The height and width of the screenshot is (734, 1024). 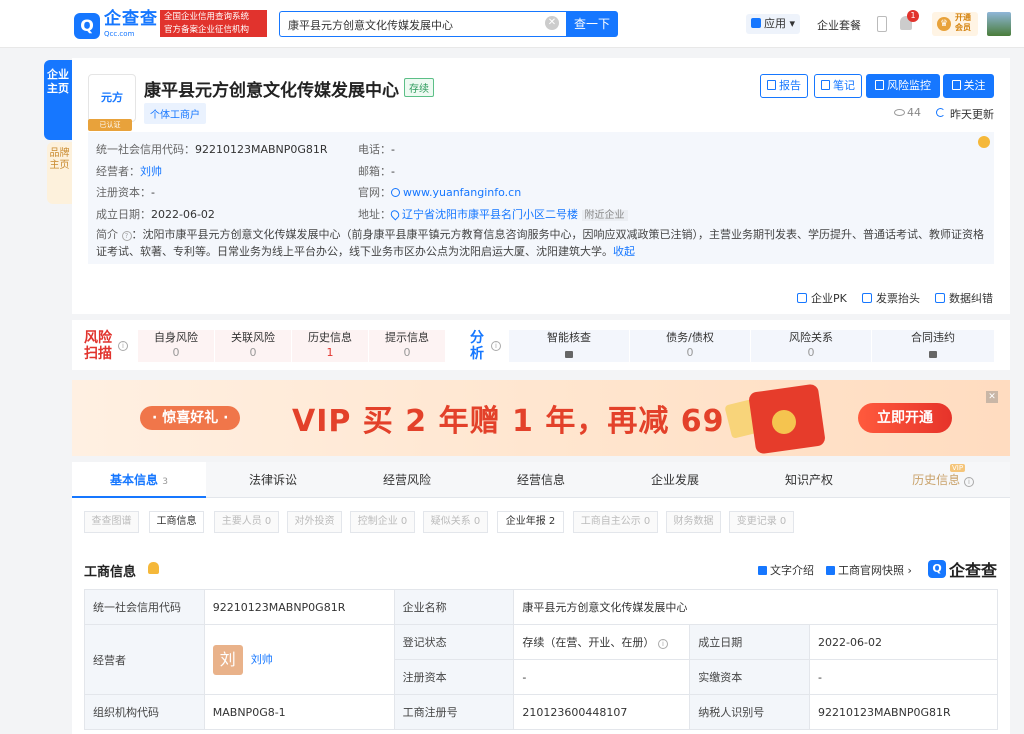 What do you see at coordinates (112, 98) in the screenshot?
I see `company-logo: 元方` at bounding box center [112, 98].